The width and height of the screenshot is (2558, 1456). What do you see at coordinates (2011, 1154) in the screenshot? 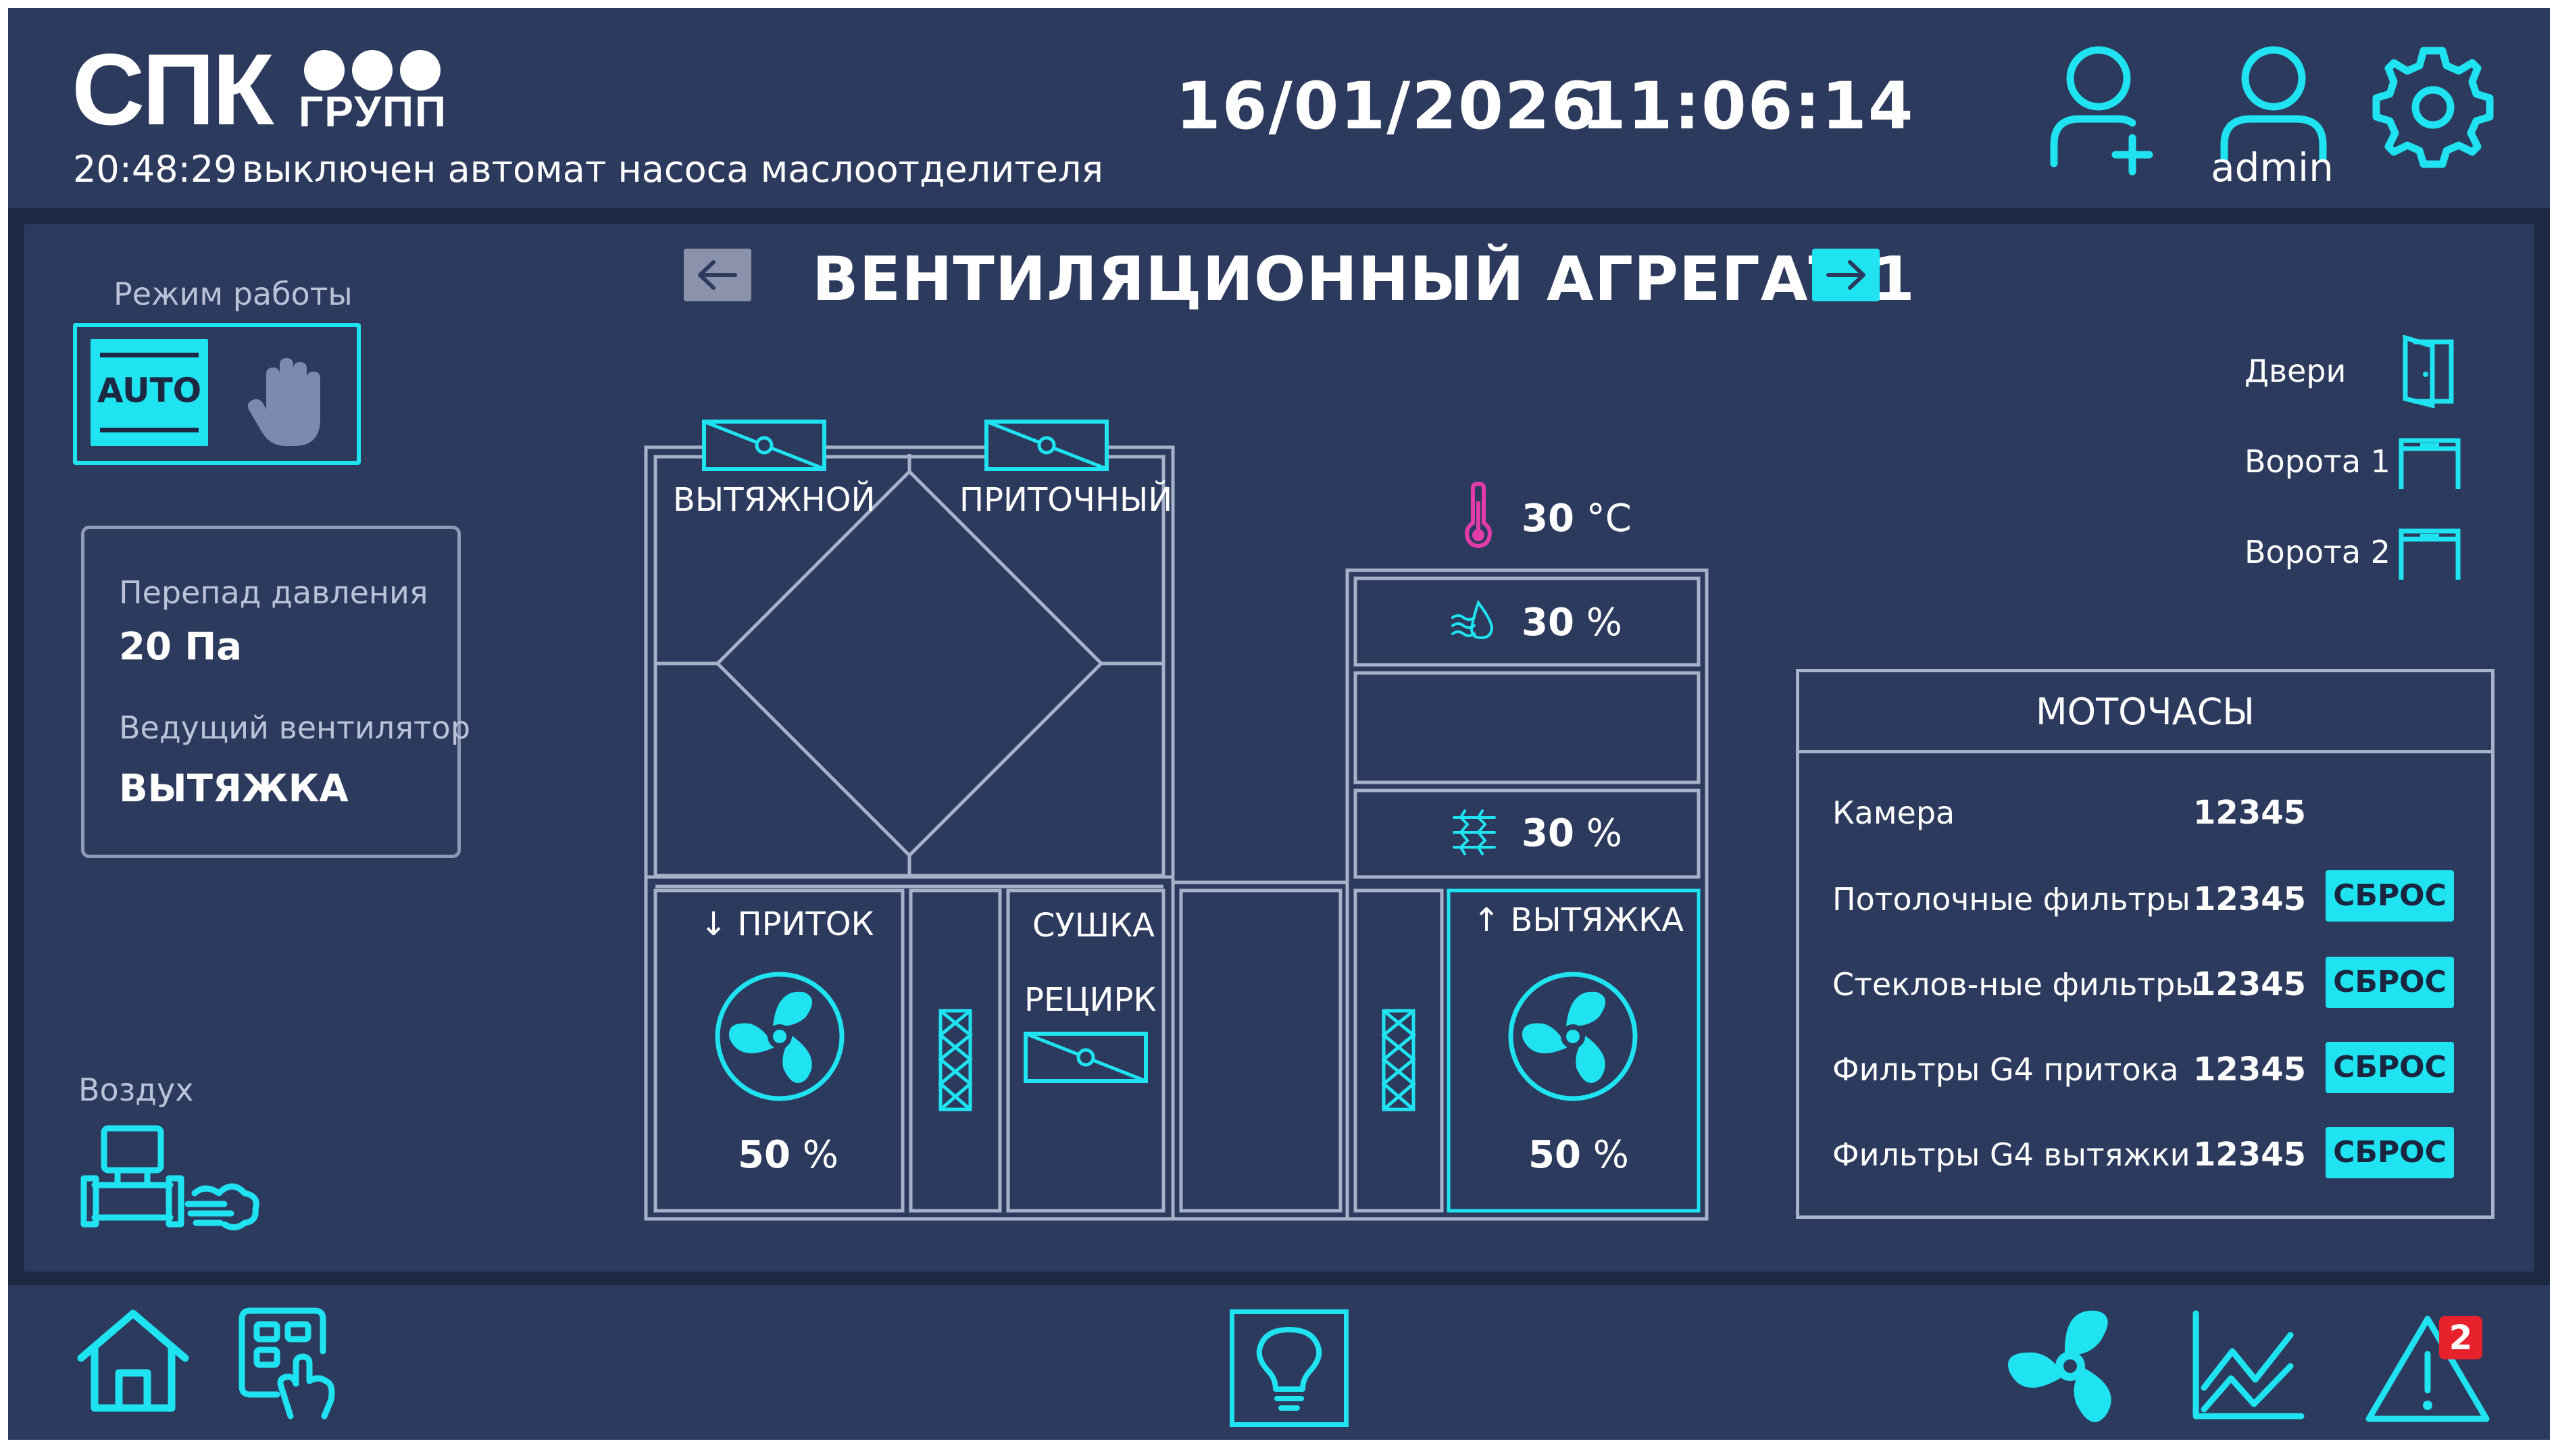
I see `motohours-row-label: Фильтры G4 вытяжки` at bounding box center [2011, 1154].